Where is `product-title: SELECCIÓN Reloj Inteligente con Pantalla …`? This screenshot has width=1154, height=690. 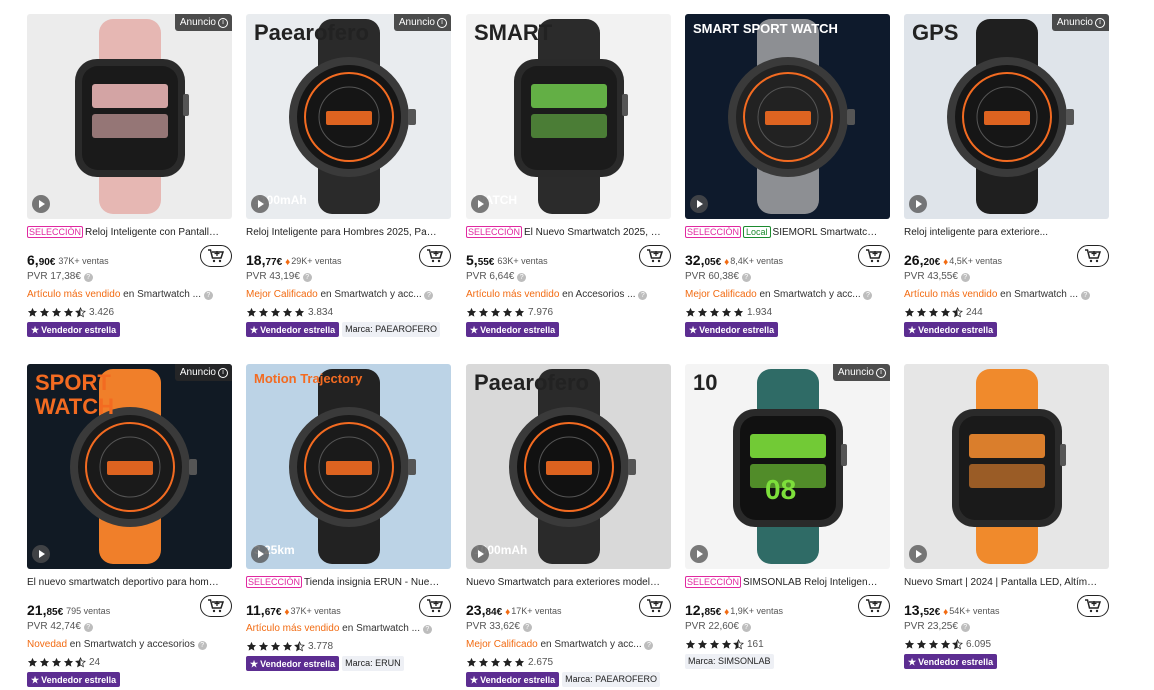 product-title: SELECCIÓN Reloj Inteligente con Pantalla … is located at coordinates (124, 232).